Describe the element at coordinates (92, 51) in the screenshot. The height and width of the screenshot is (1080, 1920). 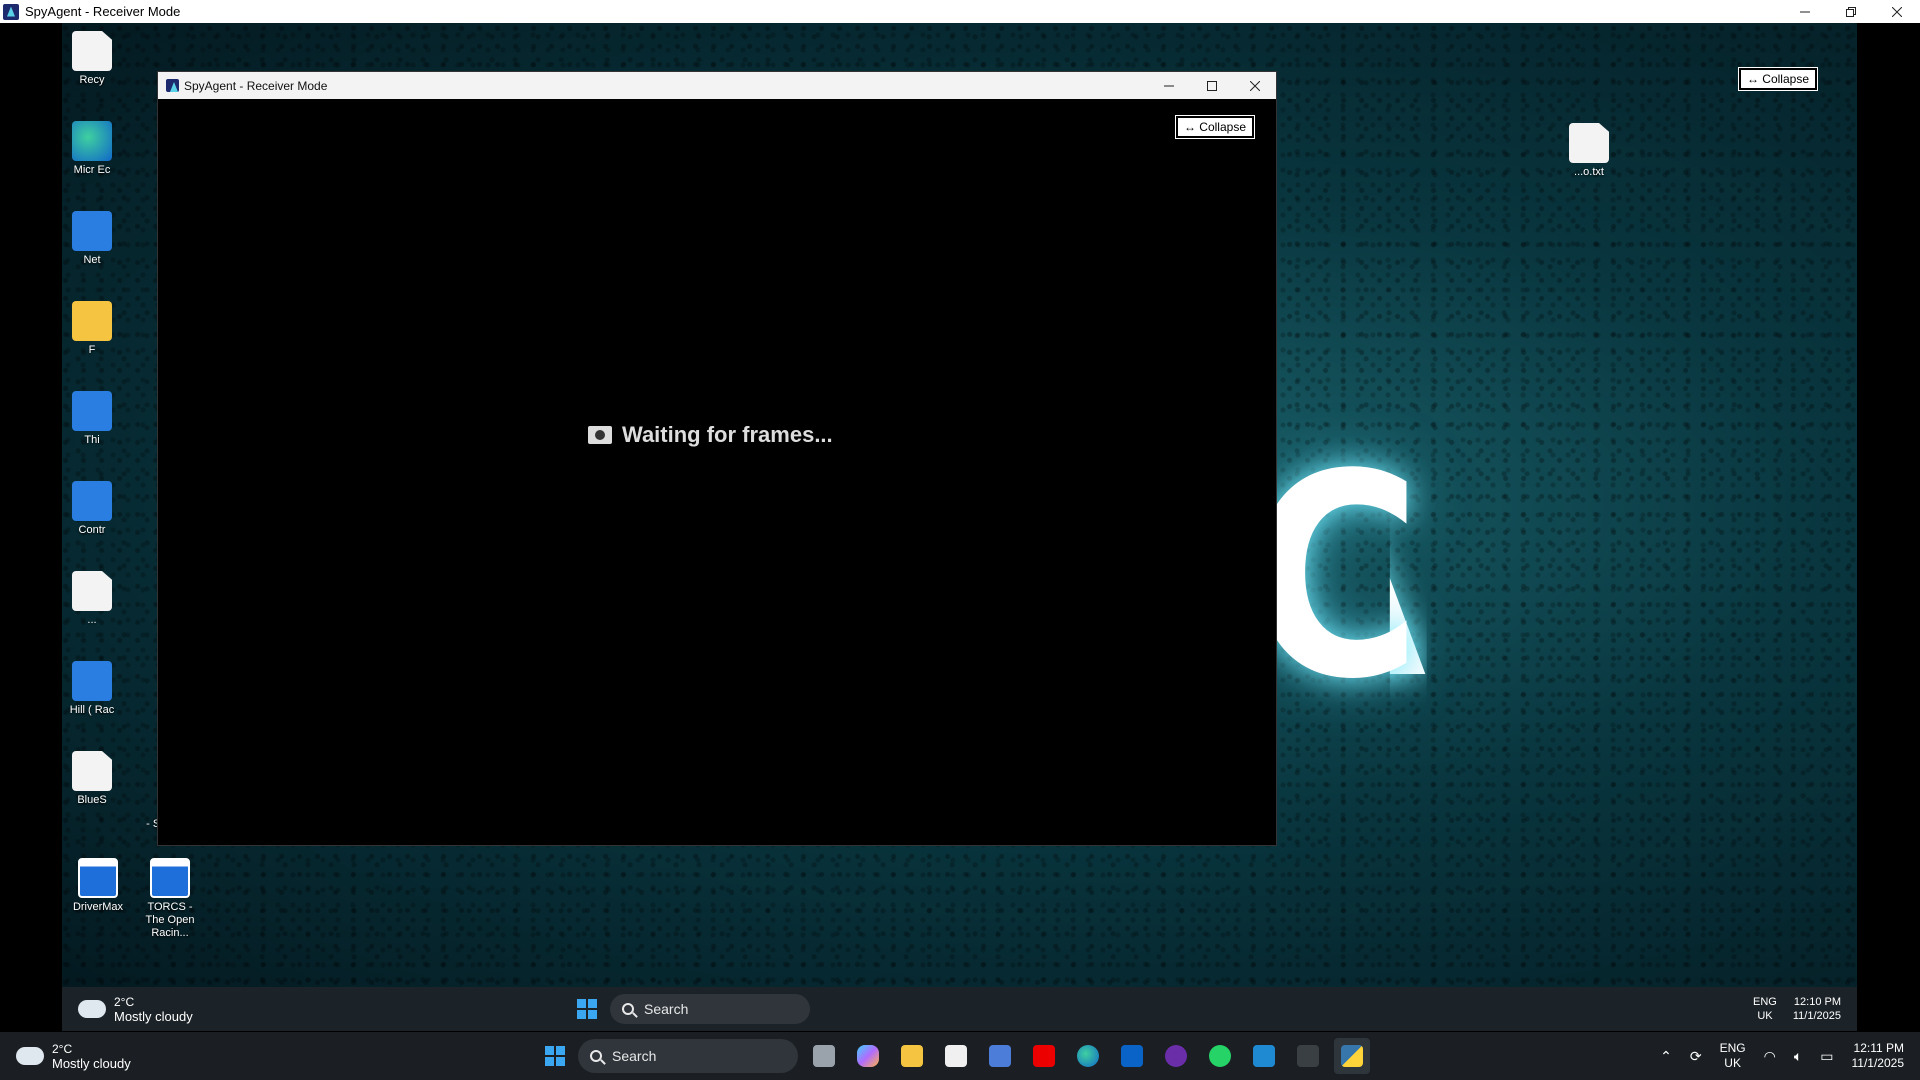
I see `recycle-bin-icon` at that location.